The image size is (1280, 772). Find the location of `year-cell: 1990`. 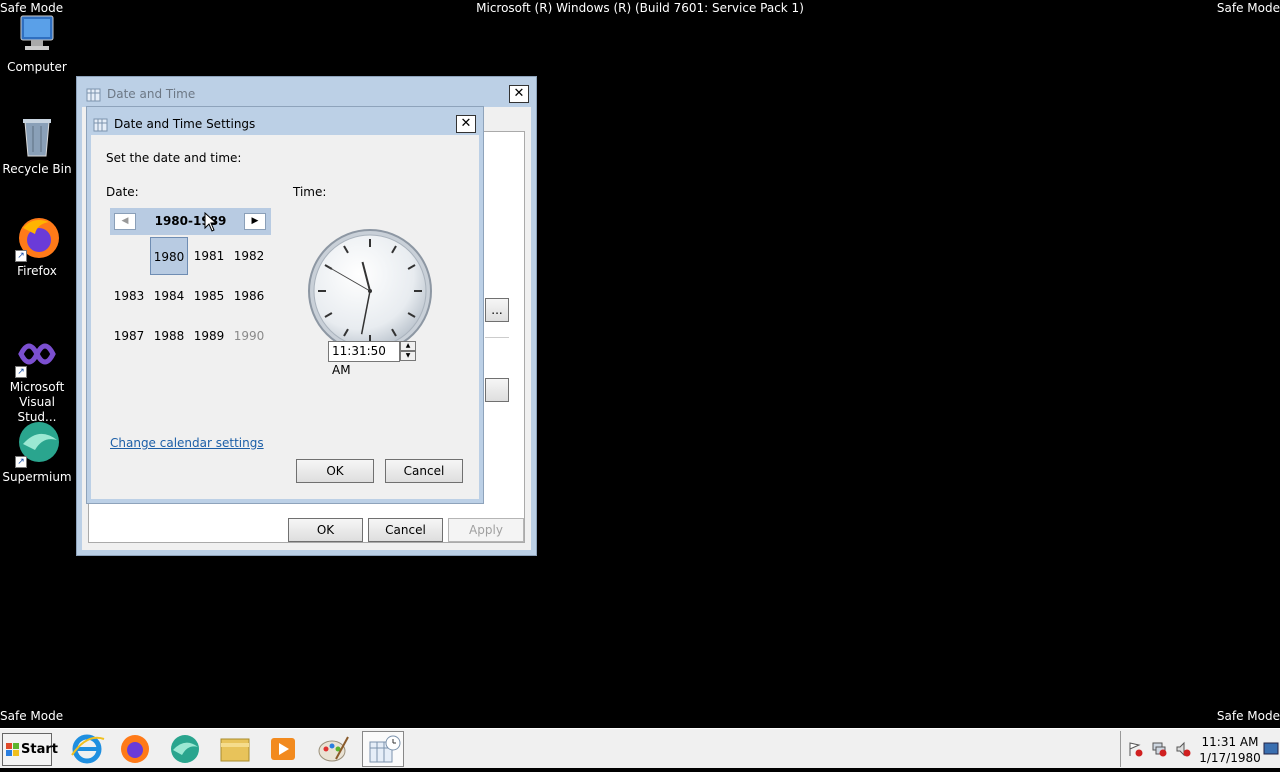

year-cell: 1990 is located at coordinates (249, 336).